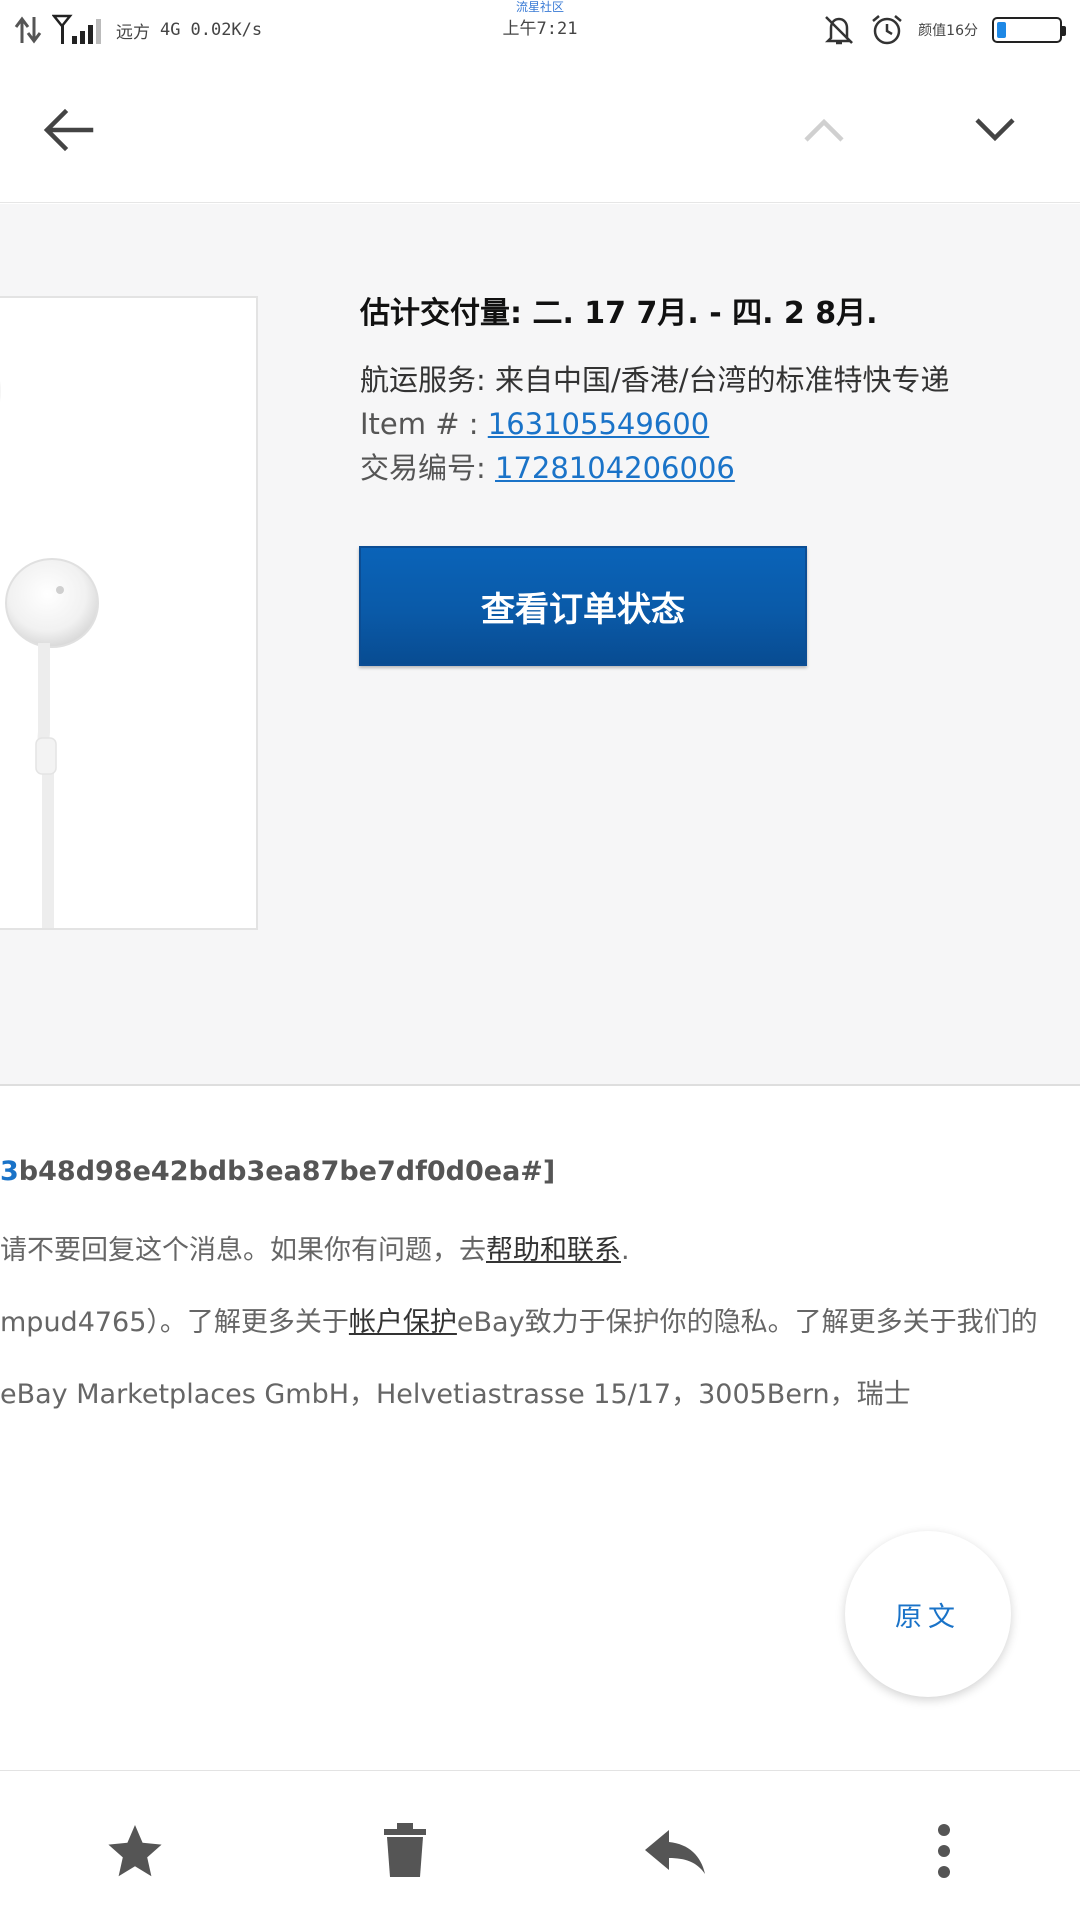 This screenshot has width=1080, height=1920. What do you see at coordinates (427, 468) in the screenshot?
I see `transaction-label: 交易编号:` at bounding box center [427, 468].